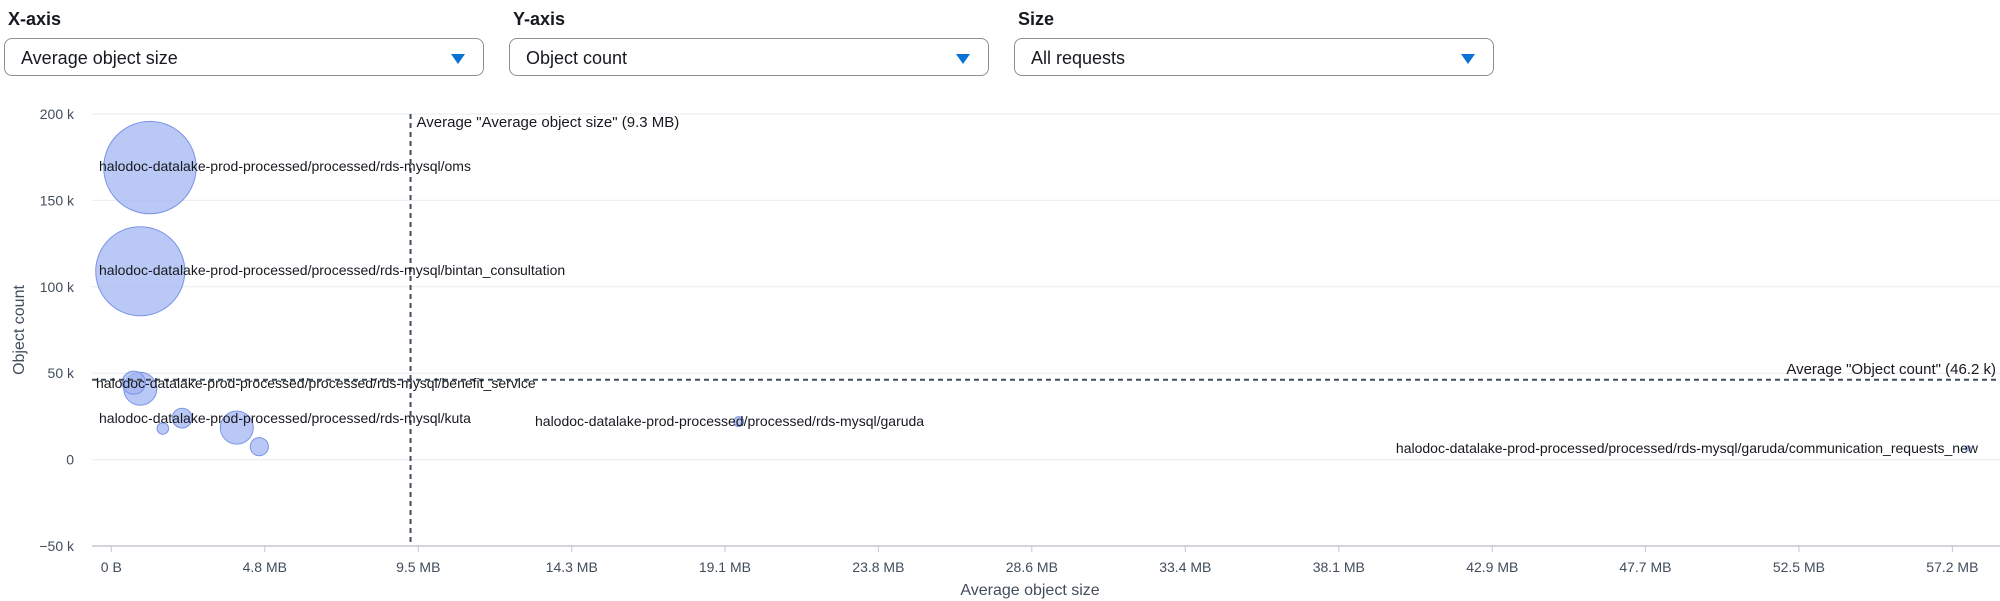 Image resolution: width=2000 pixels, height=601 pixels. I want to click on x-tick-label: 23.8 MB, so click(878, 567).